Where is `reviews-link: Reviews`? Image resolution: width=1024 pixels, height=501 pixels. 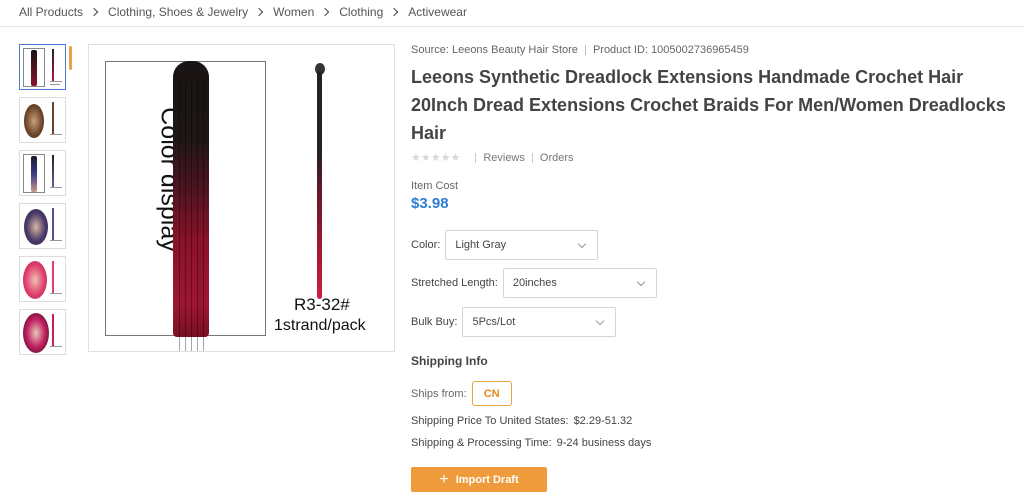 reviews-link: Reviews is located at coordinates (504, 158).